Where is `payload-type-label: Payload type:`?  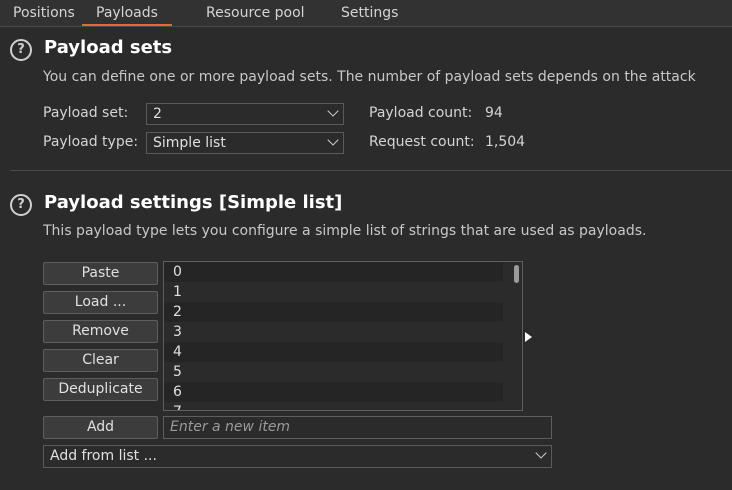 payload-type-label: Payload type: is located at coordinates (91, 142).